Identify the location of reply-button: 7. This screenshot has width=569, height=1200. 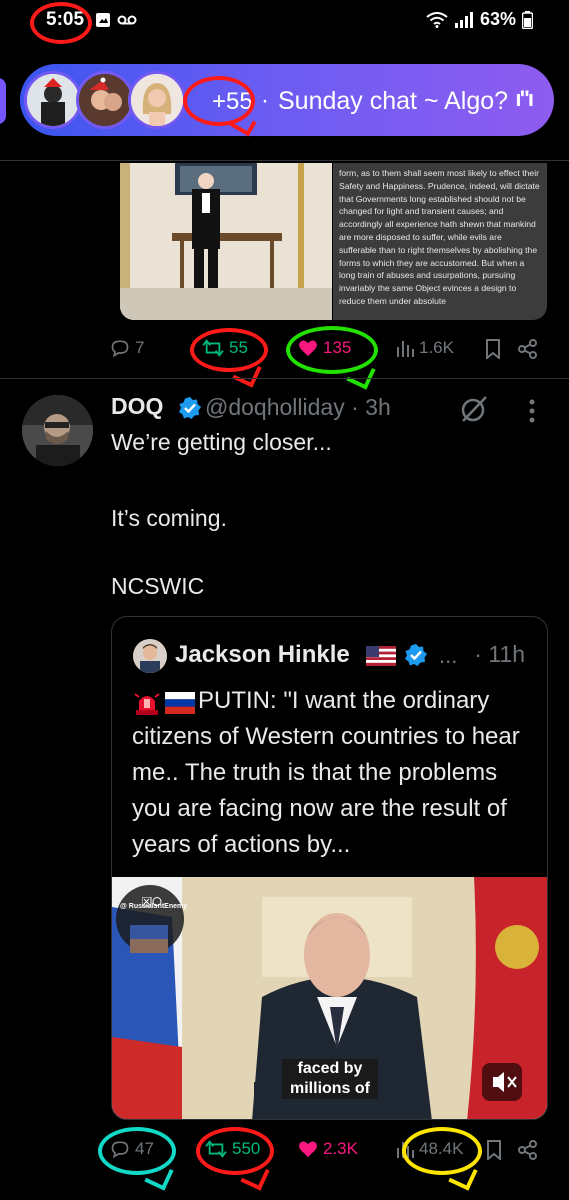
(127, 348).